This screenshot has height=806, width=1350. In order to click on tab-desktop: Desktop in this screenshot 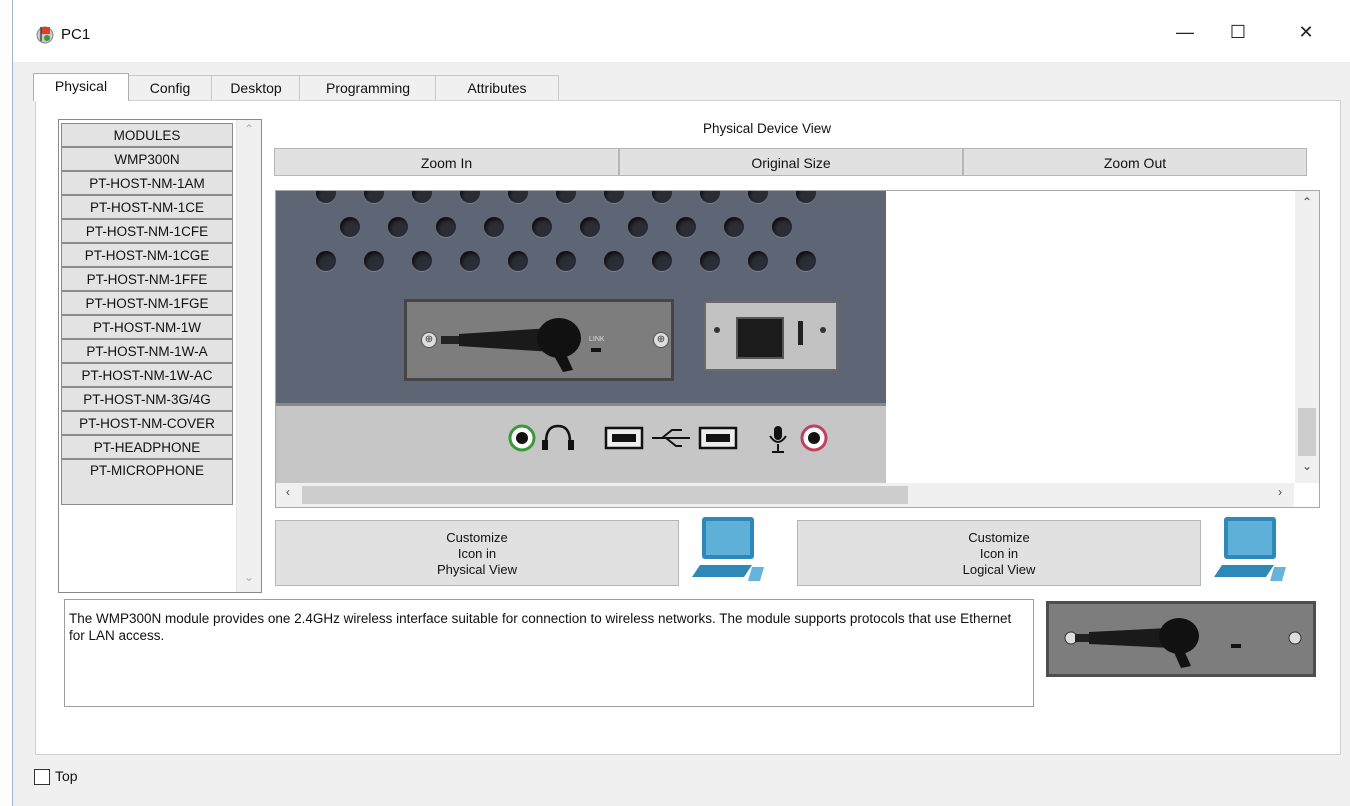, I will do `click(256, 87)`.